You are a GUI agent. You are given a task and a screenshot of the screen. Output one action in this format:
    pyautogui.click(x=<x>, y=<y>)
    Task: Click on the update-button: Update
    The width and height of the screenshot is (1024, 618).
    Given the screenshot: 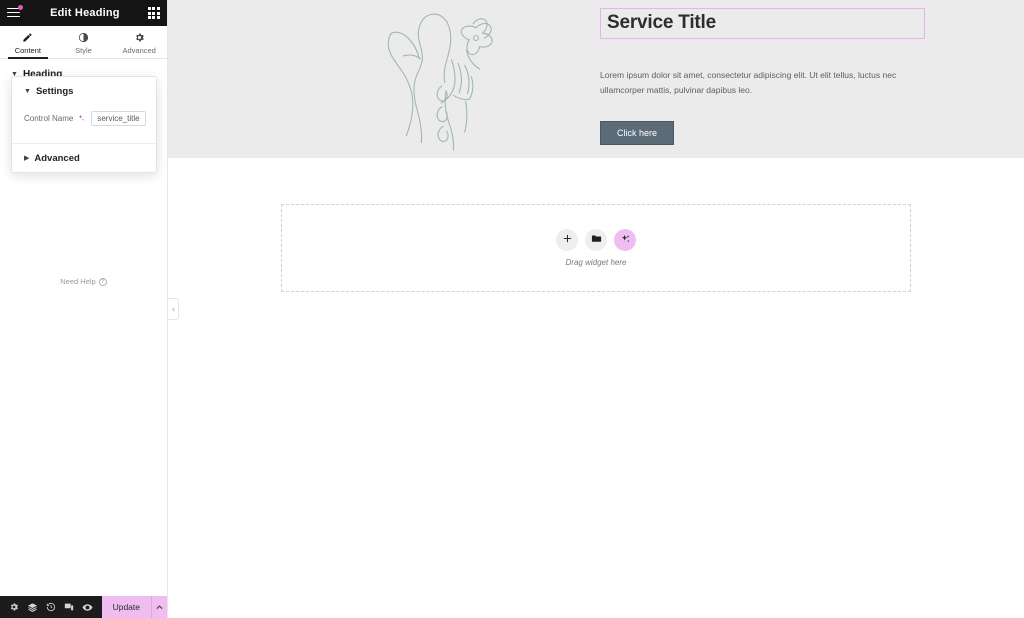 What is the action you would take?
    pyautogui.click(x=126, y=607)
    